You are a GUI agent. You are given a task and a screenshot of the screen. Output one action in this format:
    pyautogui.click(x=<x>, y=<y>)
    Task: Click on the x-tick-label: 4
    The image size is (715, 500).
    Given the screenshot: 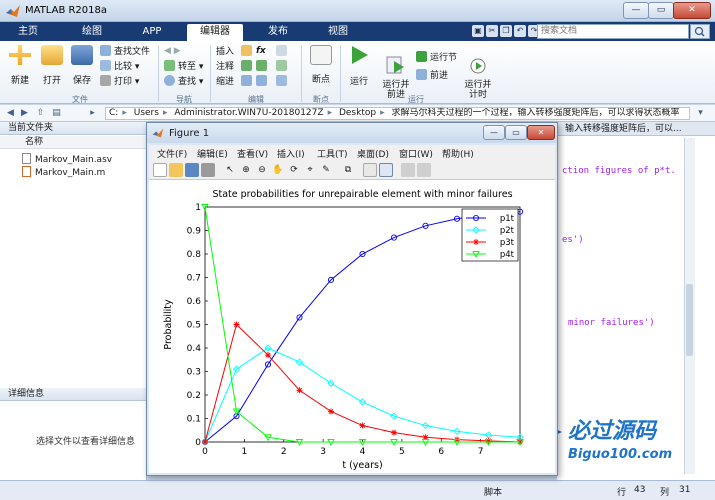 What is the action you would take?
    pyautogui.click(x=363, y=452)
    